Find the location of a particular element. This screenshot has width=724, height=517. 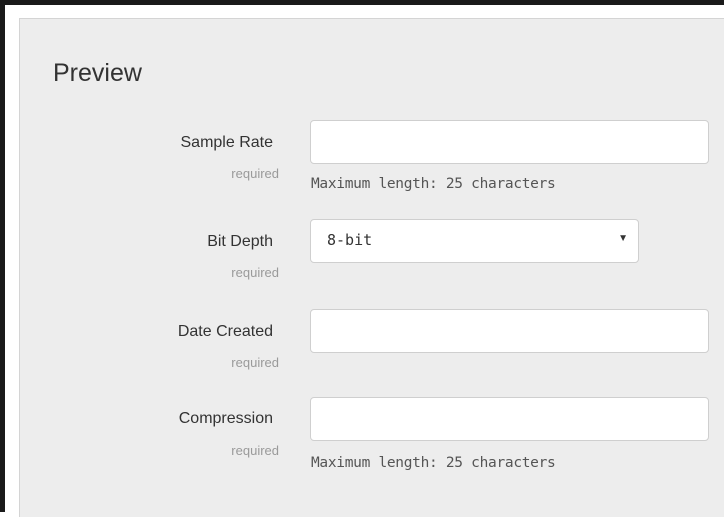

date-created-required-label: required is located at coordinates (255, 362).